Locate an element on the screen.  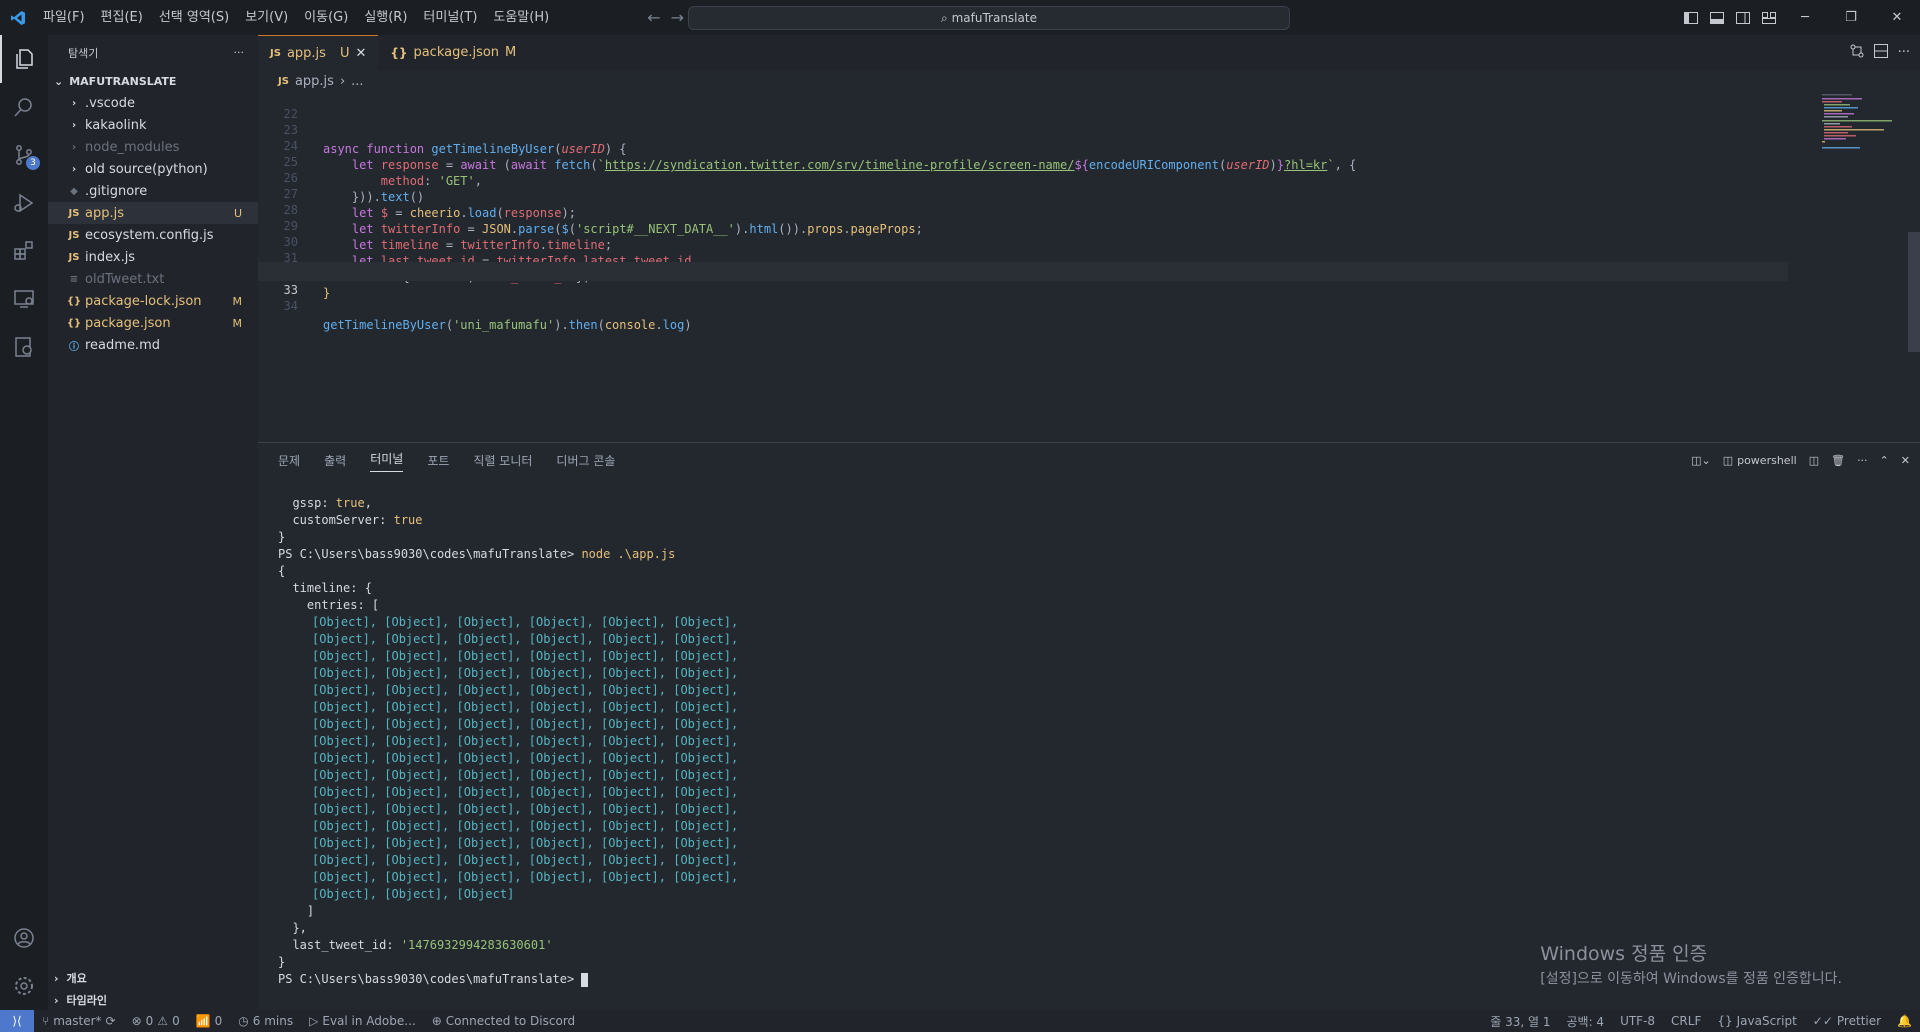
remote-indicator-icon: ⟩⟨ is located at coordinates (17, 1021).